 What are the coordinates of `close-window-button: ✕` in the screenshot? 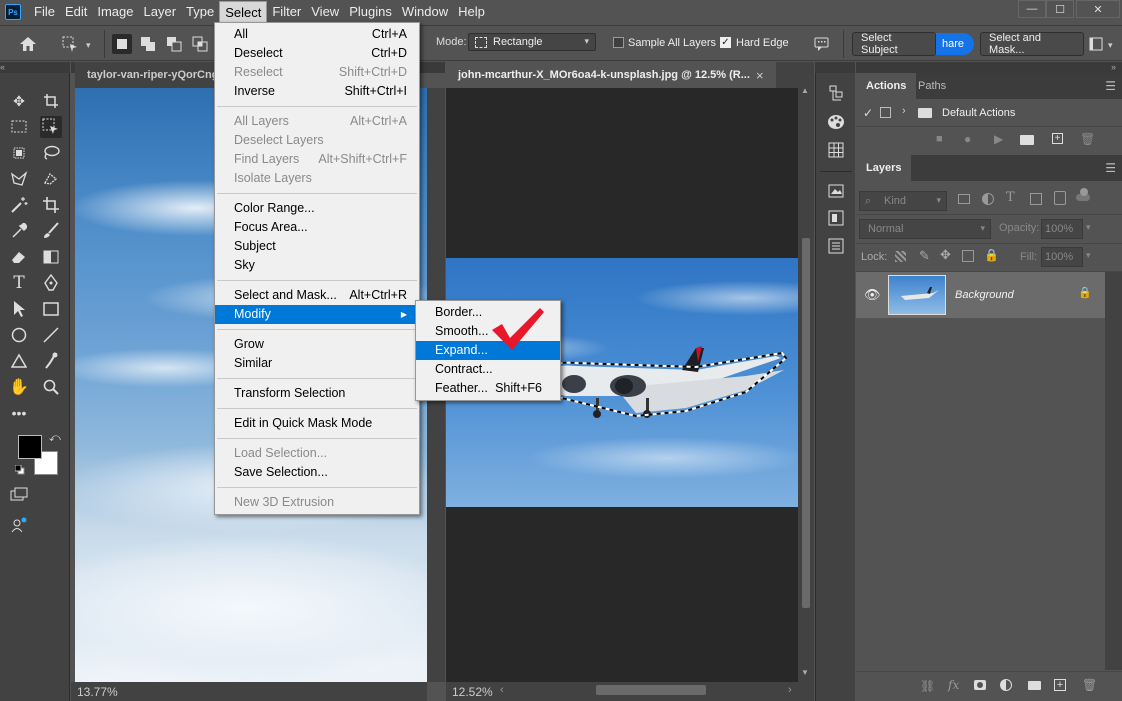 It's located at (1098, 9).